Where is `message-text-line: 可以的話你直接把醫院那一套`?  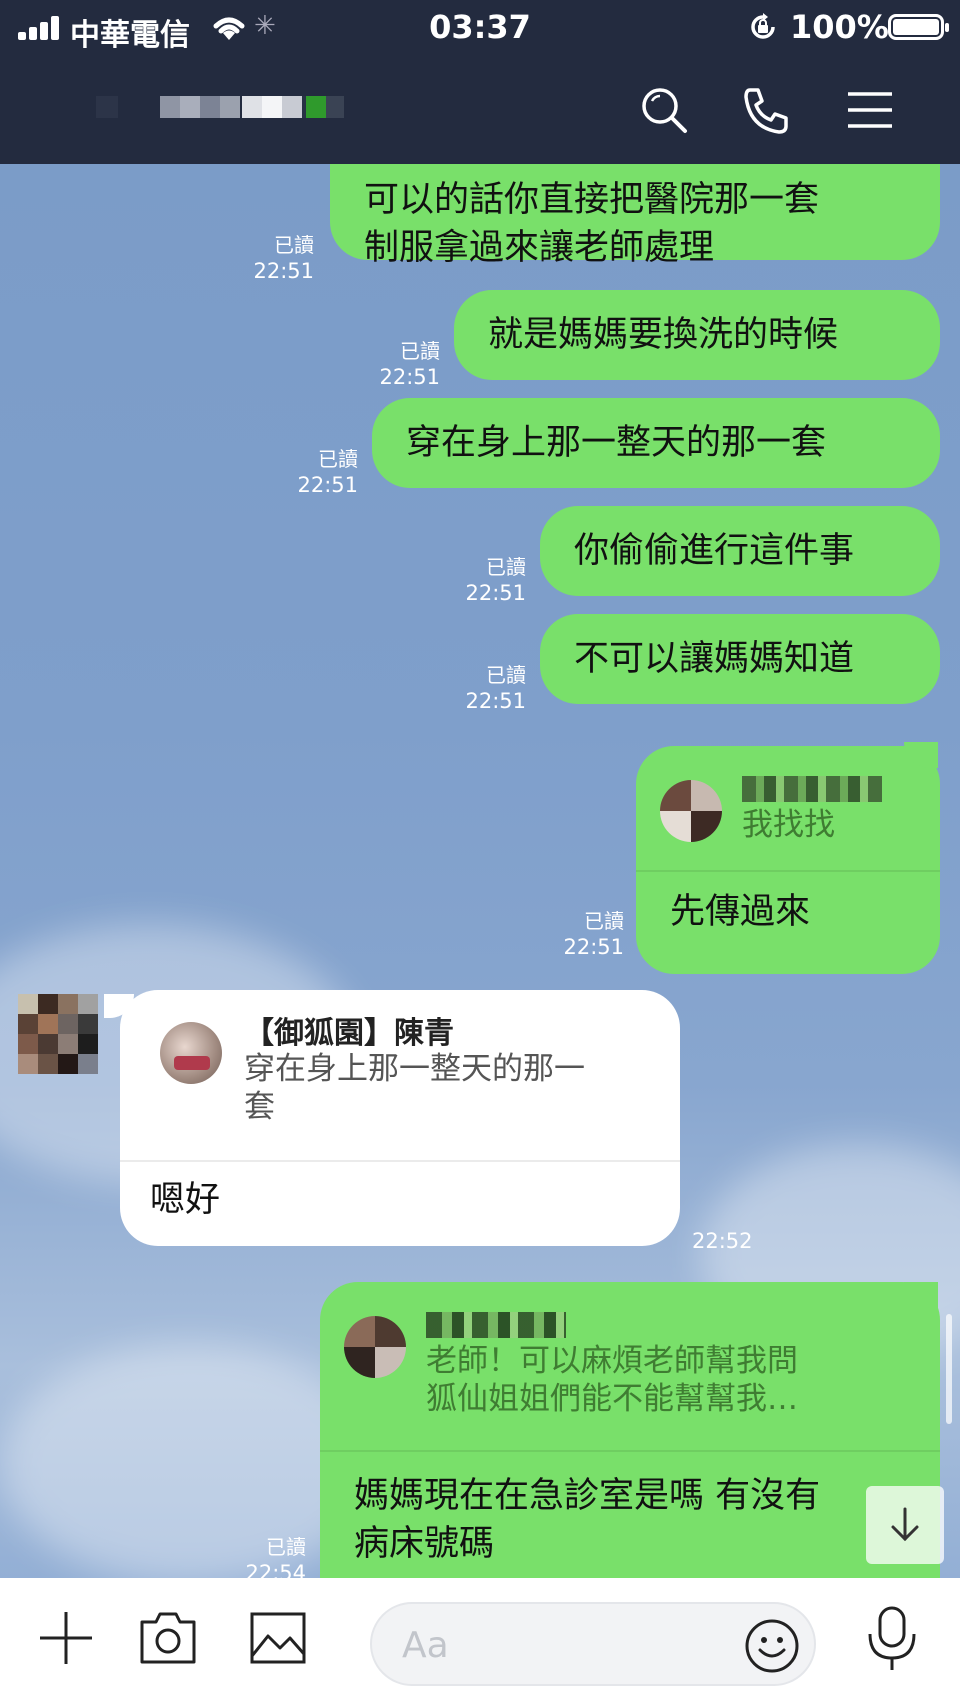
message-text-line: 可以的話你直接把醫院那一套 is located at coordinates (592, 200).